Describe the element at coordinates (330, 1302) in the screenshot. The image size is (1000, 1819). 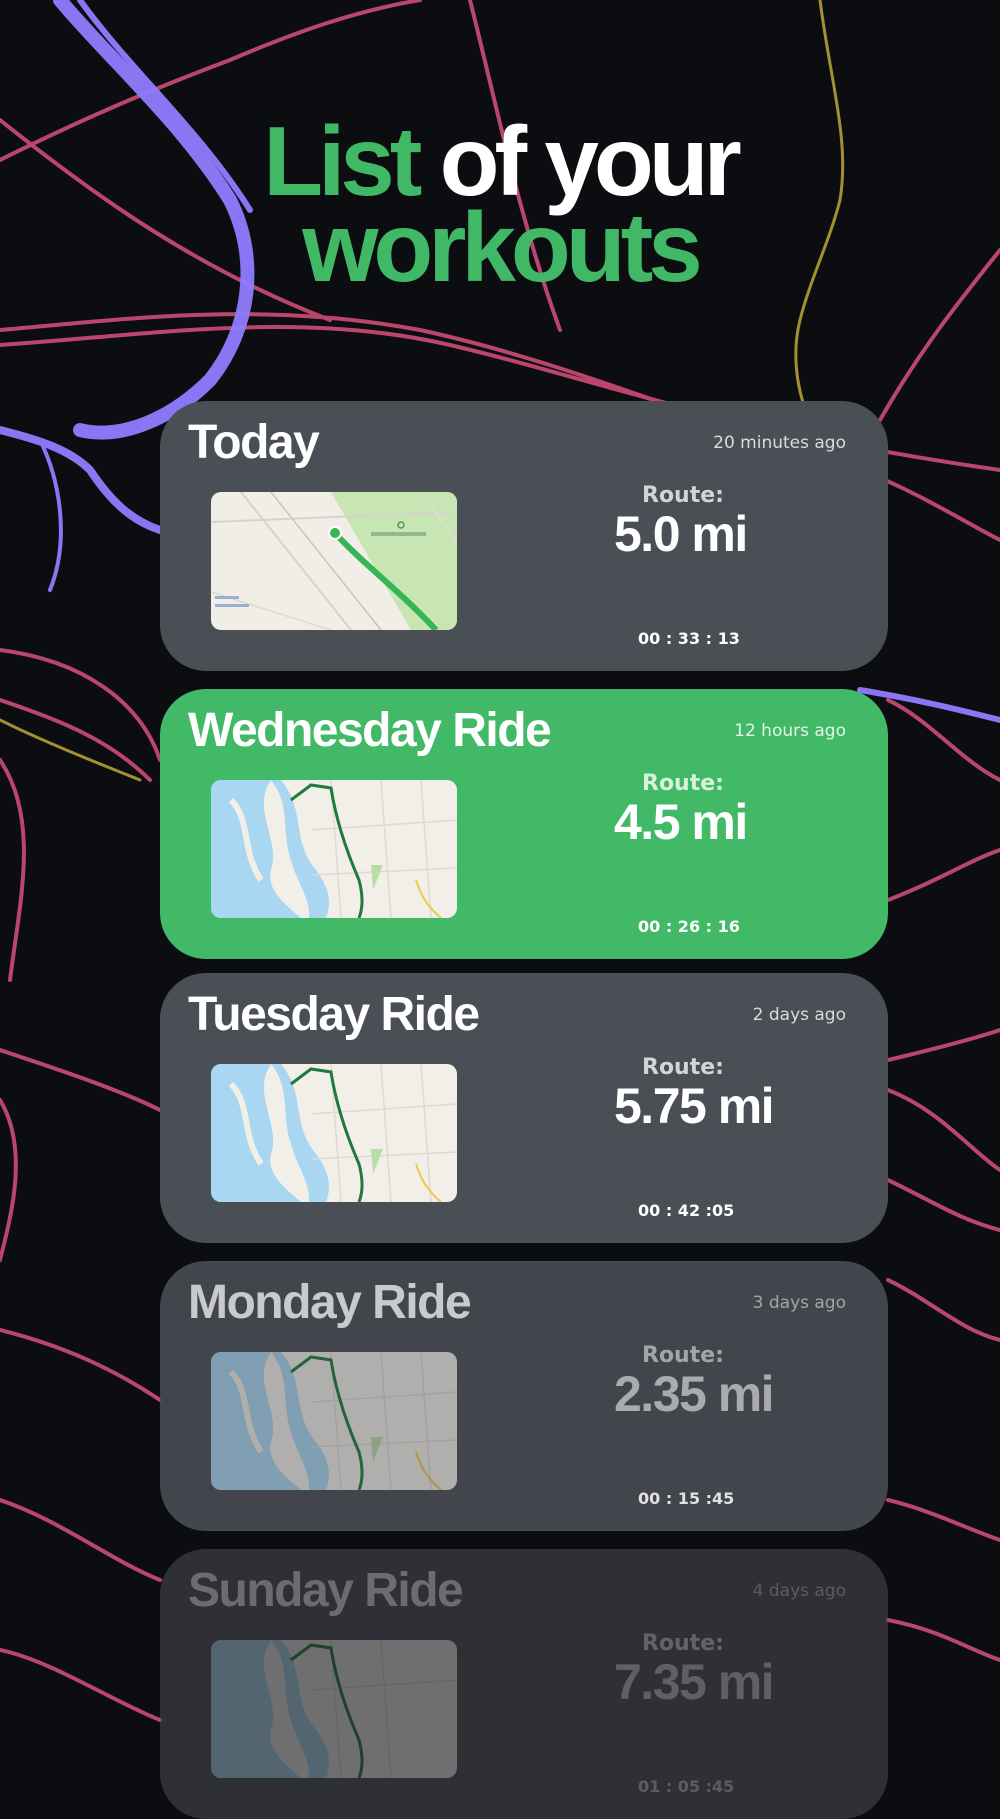
I see `workout-name: Monday Ride` at that location.